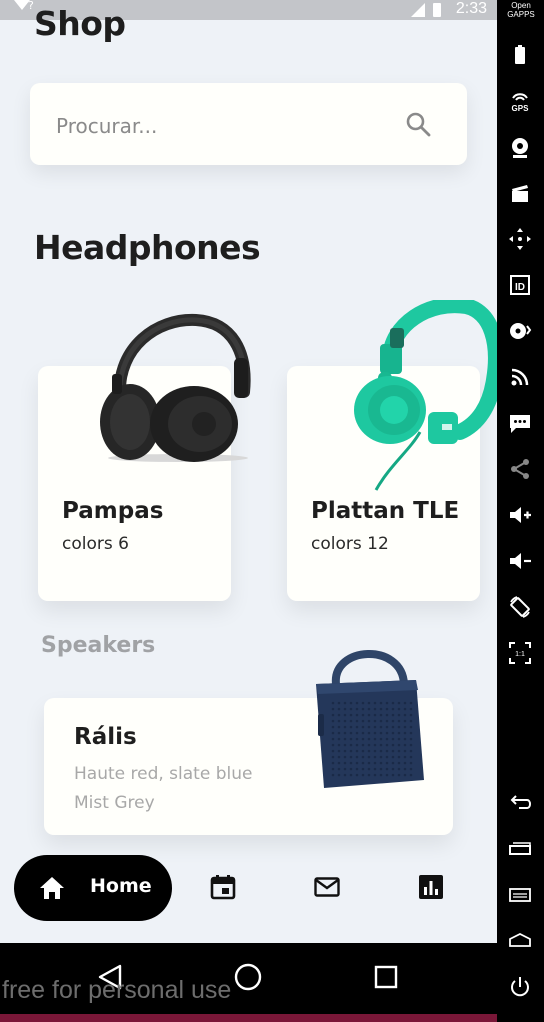 This screenshot has width=544, height=1022. I want to click on id-icon: ID, so click(520, 285).